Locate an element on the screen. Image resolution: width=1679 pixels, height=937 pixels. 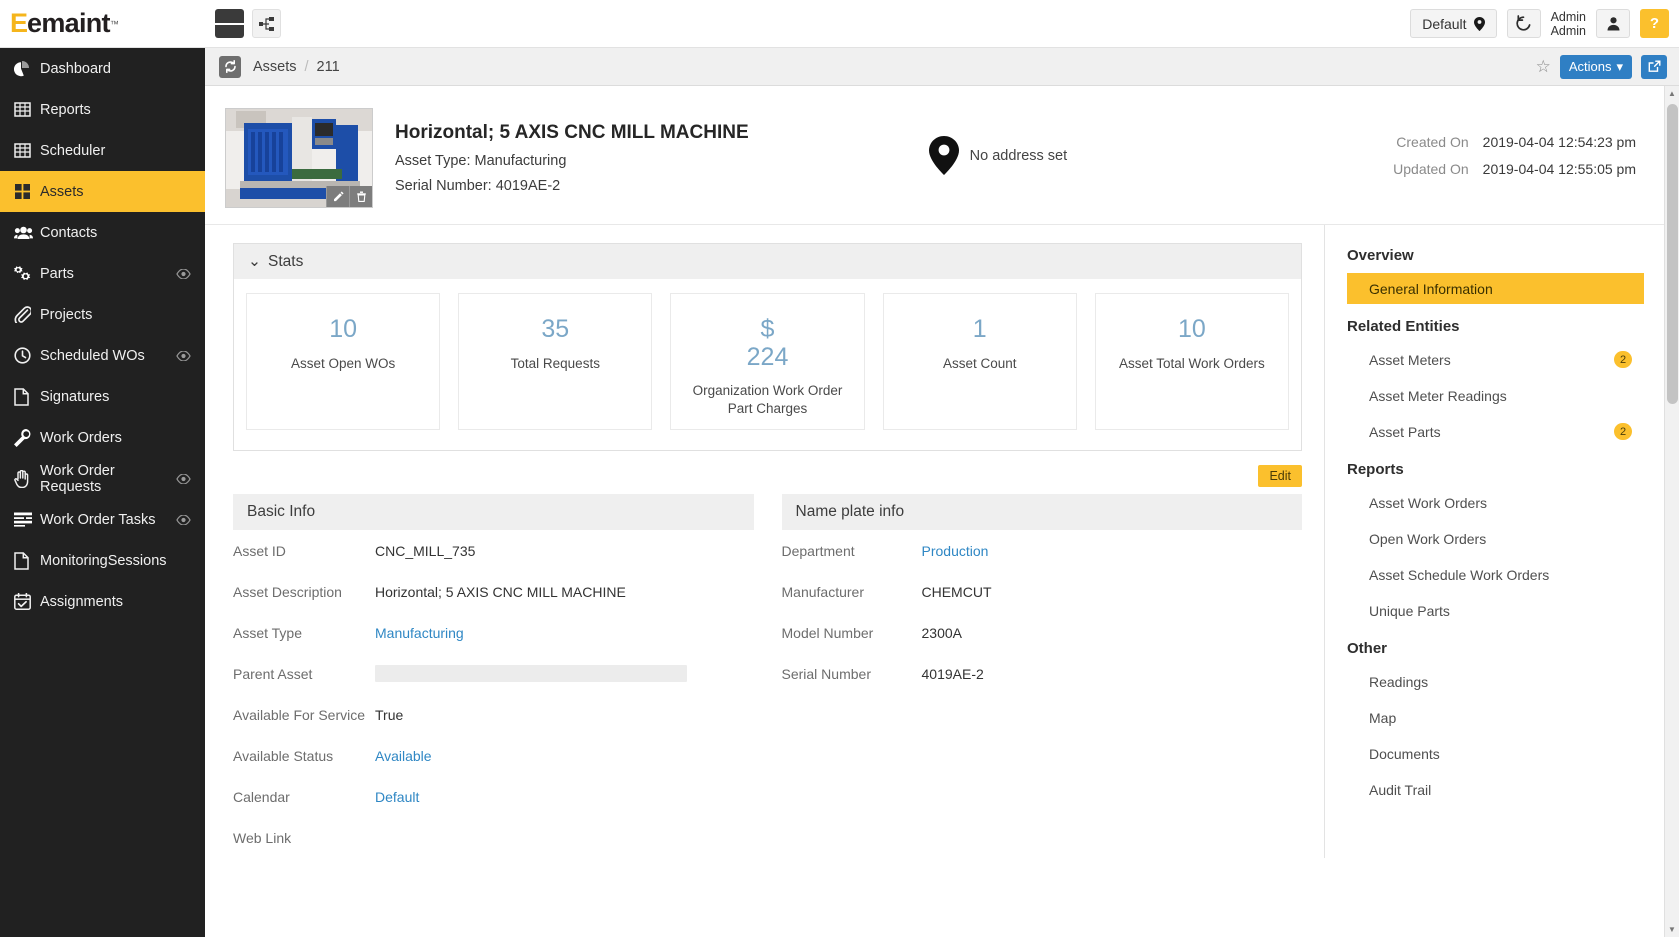
right-nav-item-label: Open Work Orders is located at coordinates (1428, 538).